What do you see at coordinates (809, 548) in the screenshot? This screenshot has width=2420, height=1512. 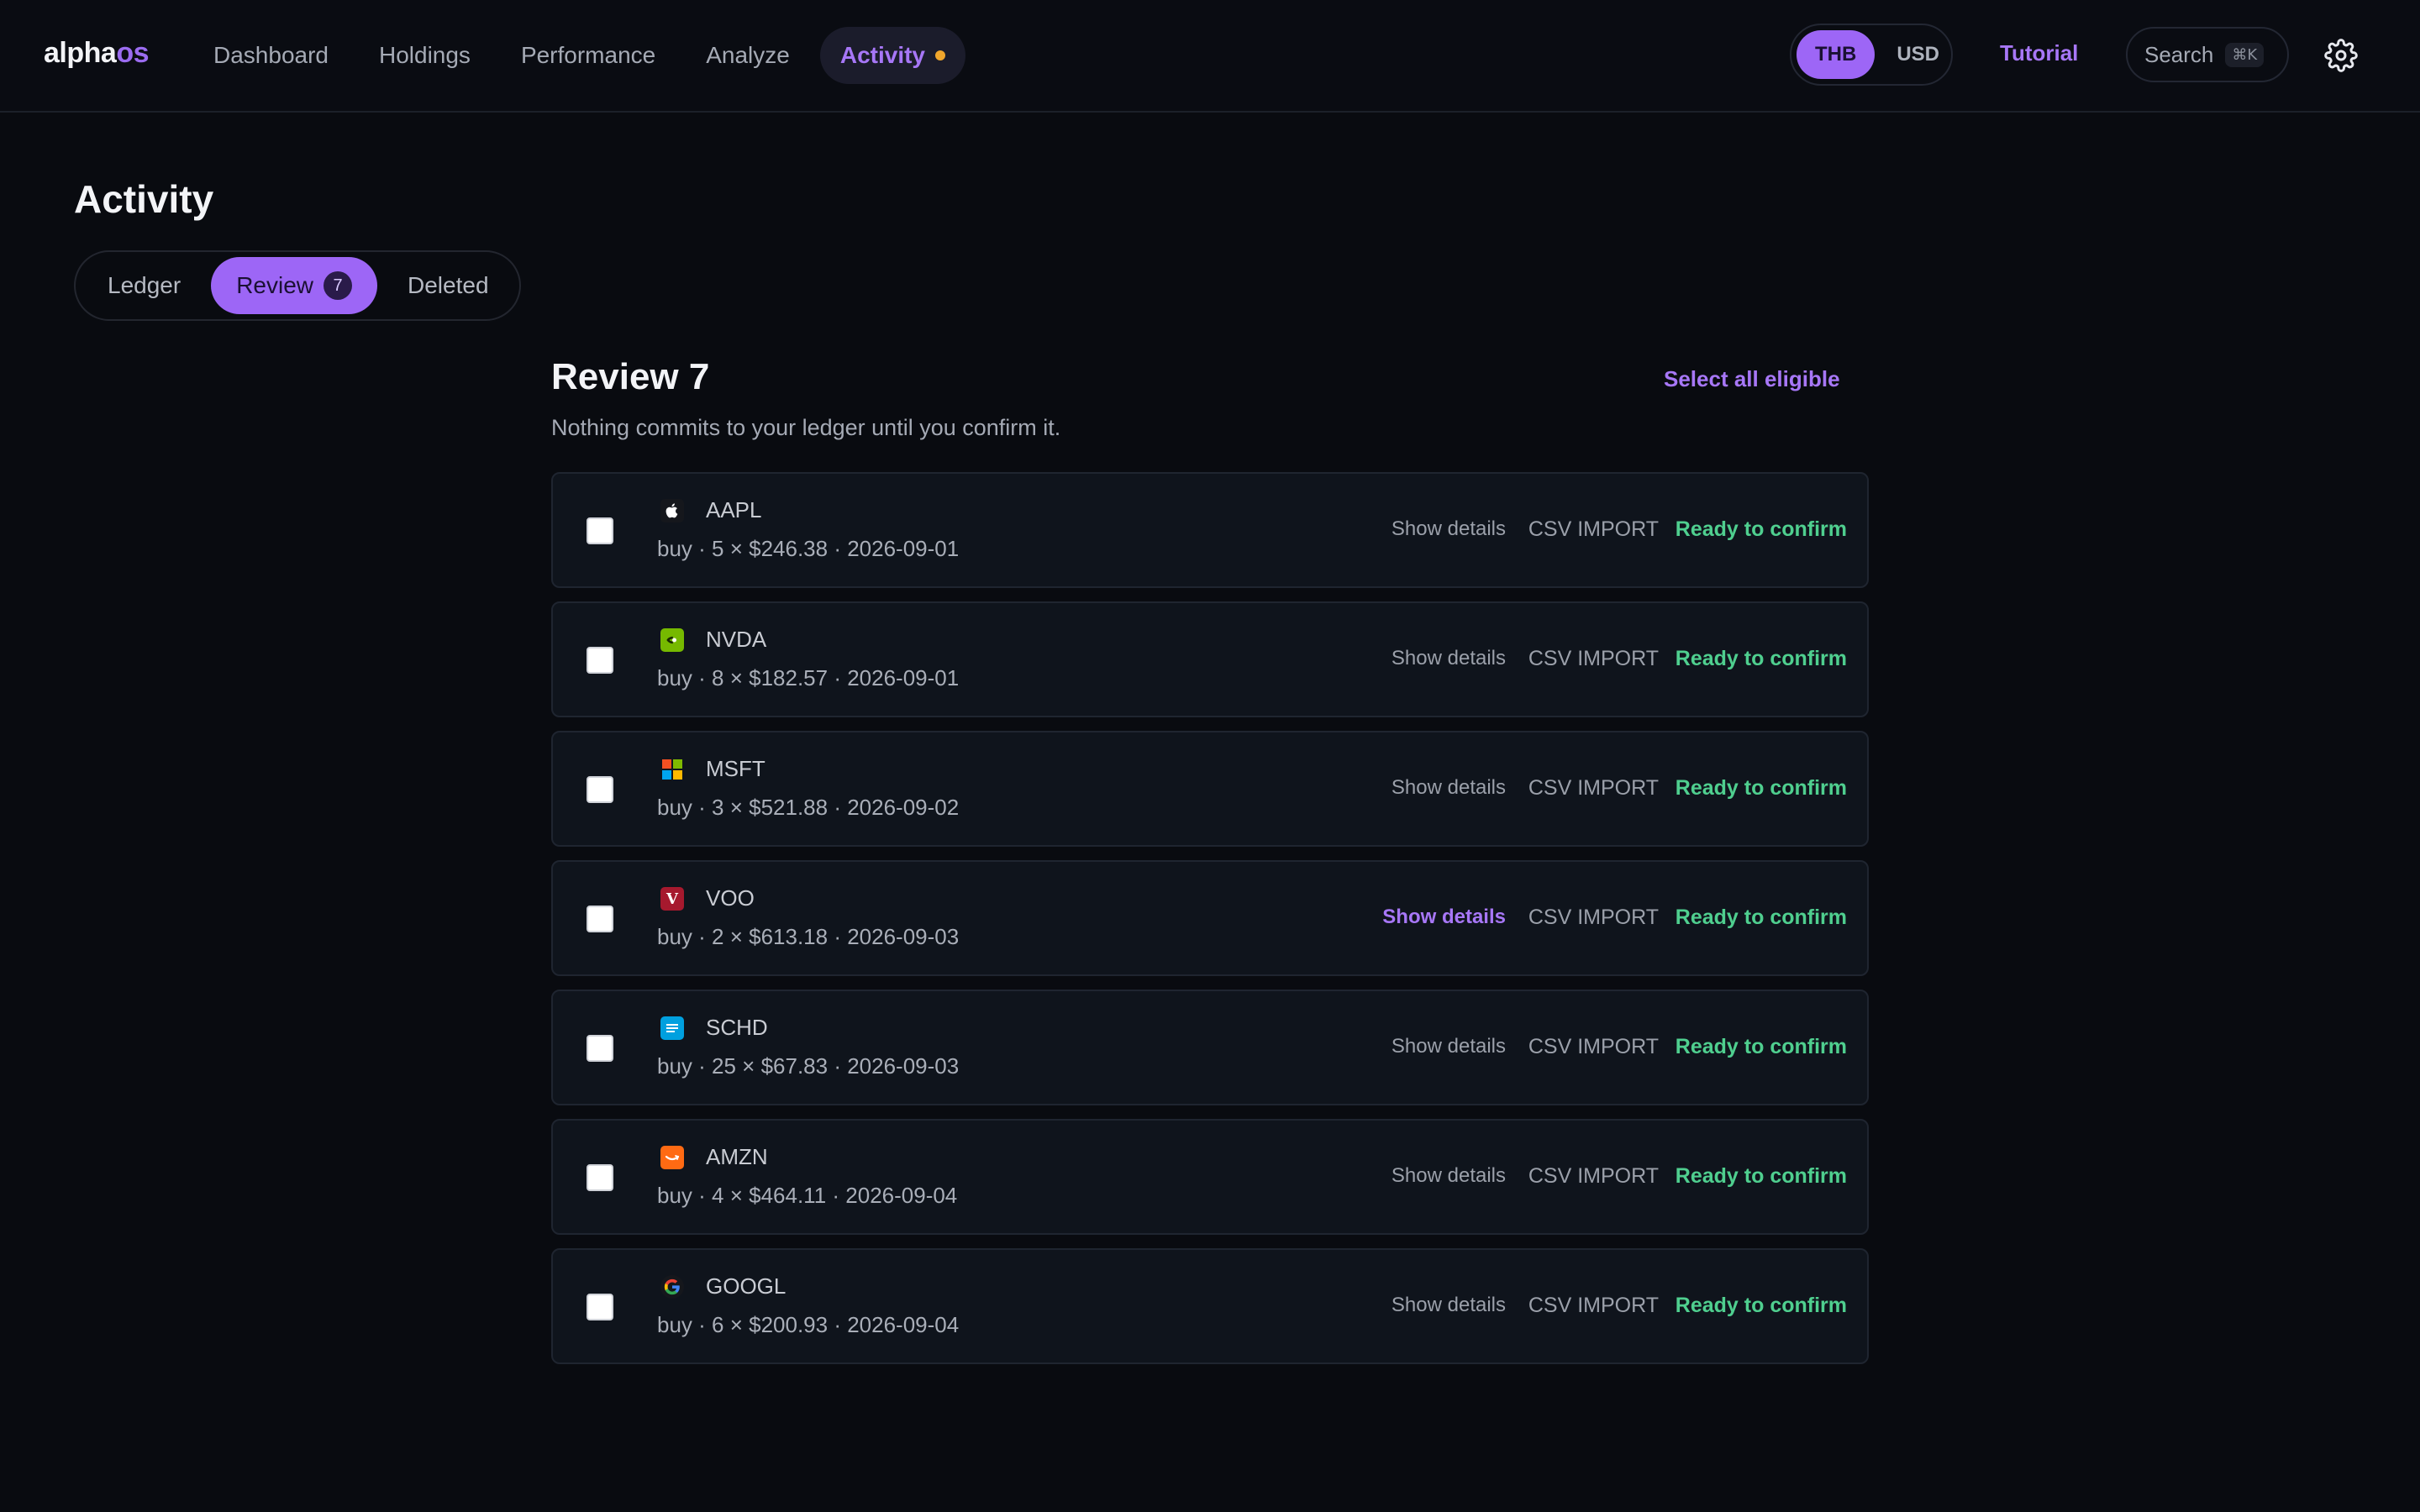 I see `transaction-details: buy · 5 × $246.38 · 2026-09-01` at bounding box center [809, 548].